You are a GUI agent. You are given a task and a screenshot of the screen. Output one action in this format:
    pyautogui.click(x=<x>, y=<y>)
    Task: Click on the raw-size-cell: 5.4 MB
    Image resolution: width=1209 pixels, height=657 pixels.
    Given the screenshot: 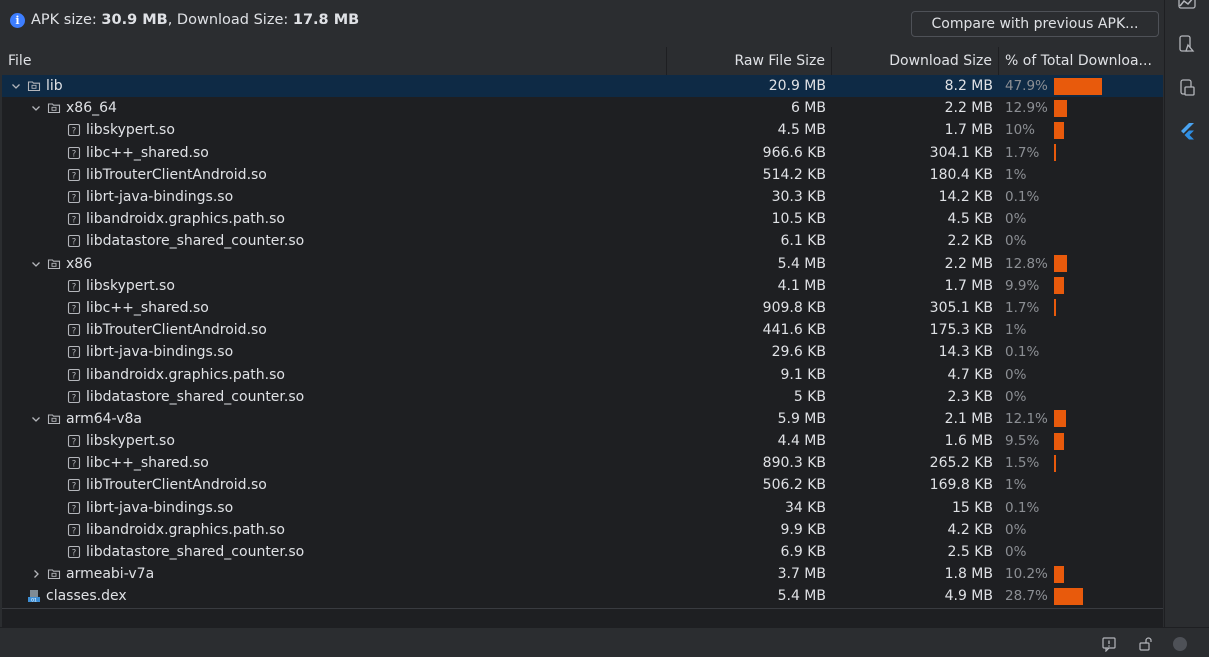 What is the action you would take?
    pyautogui.click(x=801, y=263)
    